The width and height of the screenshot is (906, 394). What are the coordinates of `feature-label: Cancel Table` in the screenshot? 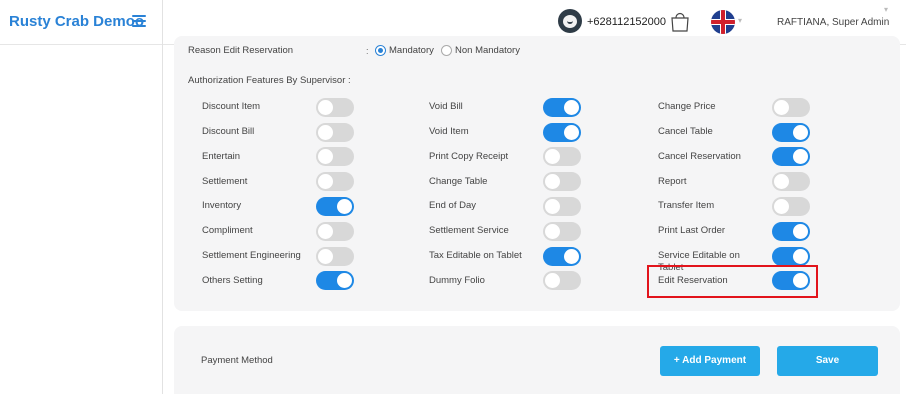 It's located at (685, 131).